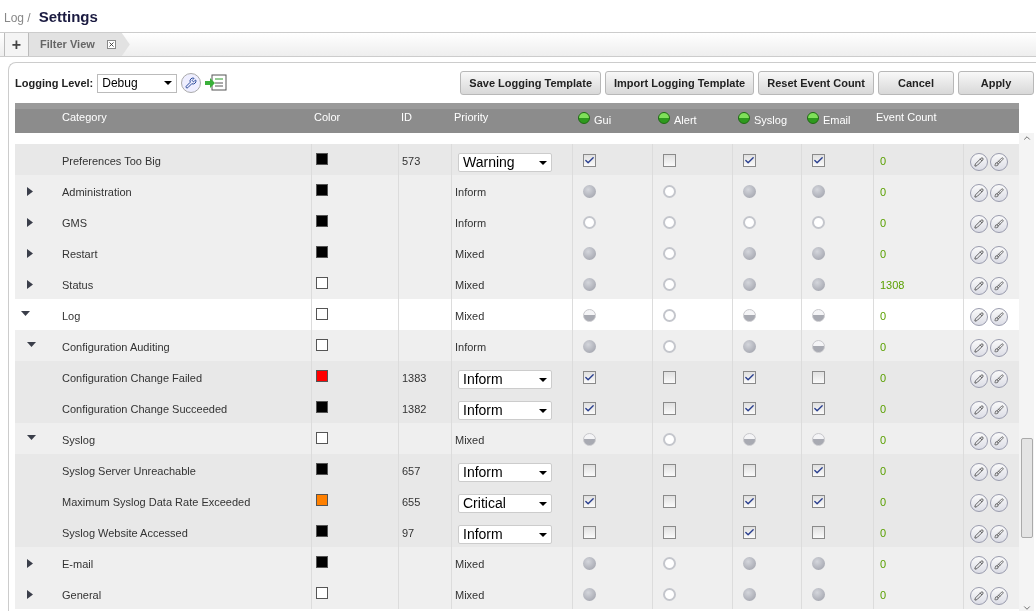  What do you see at coordinates (816, 83) in the screenshot?
I see `toolbar-button: Reset Event Count` at bounding box center [816, 83].